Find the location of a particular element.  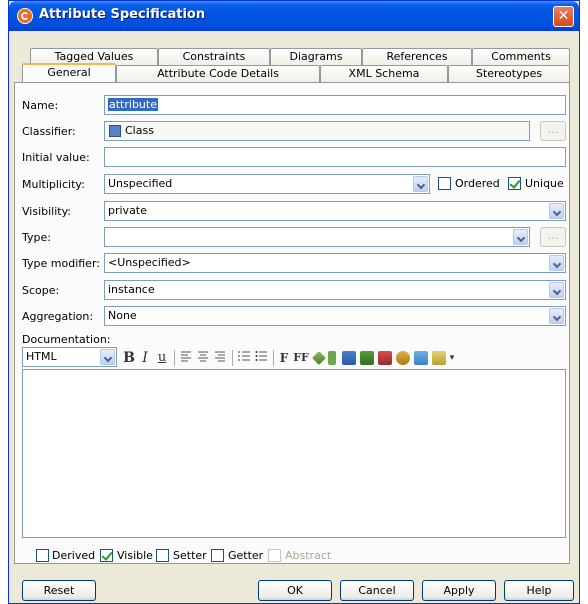

unique-checkbox is located at coordinates (514, 183).